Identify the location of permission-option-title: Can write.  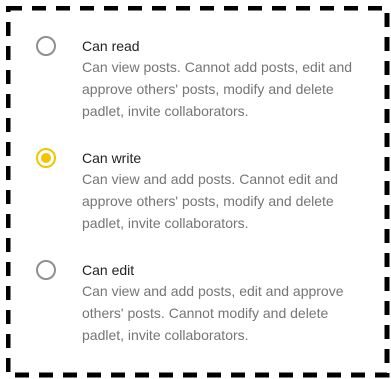
(112, 158).